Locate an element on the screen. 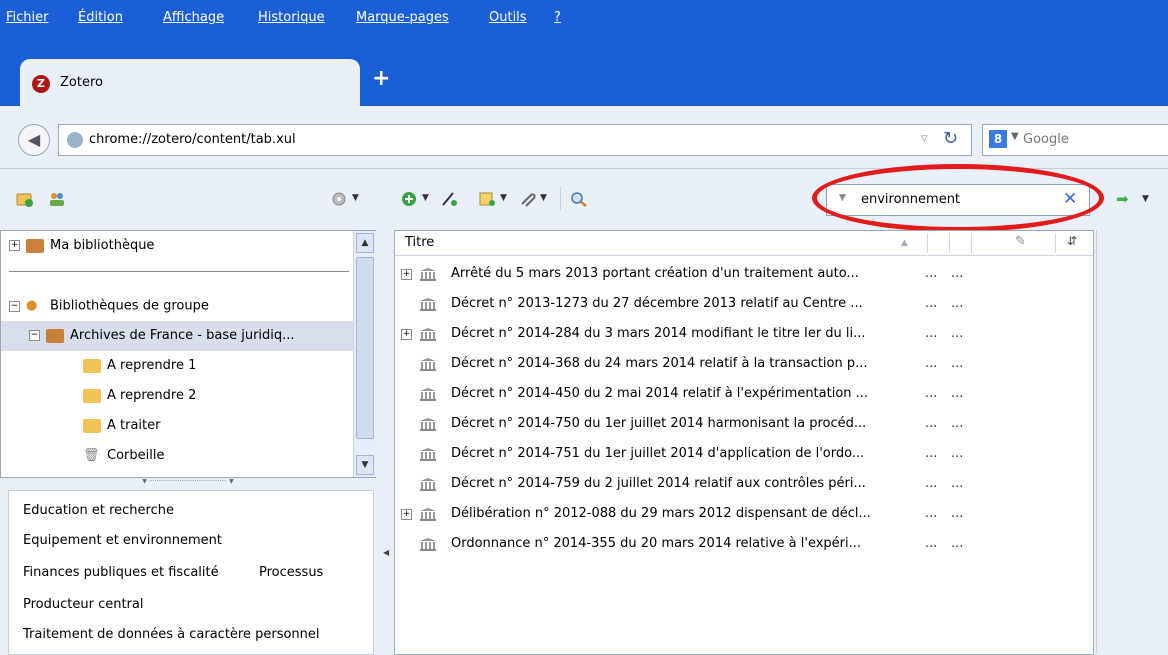 This screenshot has width=1168, height=655. go-arrow-icon: ➡ is located at coordinates (1122, 199).